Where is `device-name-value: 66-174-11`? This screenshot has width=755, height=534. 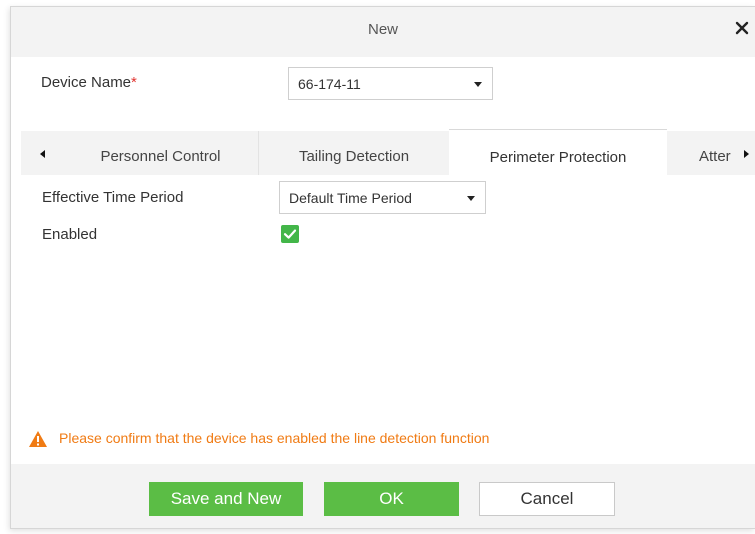 device-name-value: 66-174-11 is located at coordinates (329, 84).